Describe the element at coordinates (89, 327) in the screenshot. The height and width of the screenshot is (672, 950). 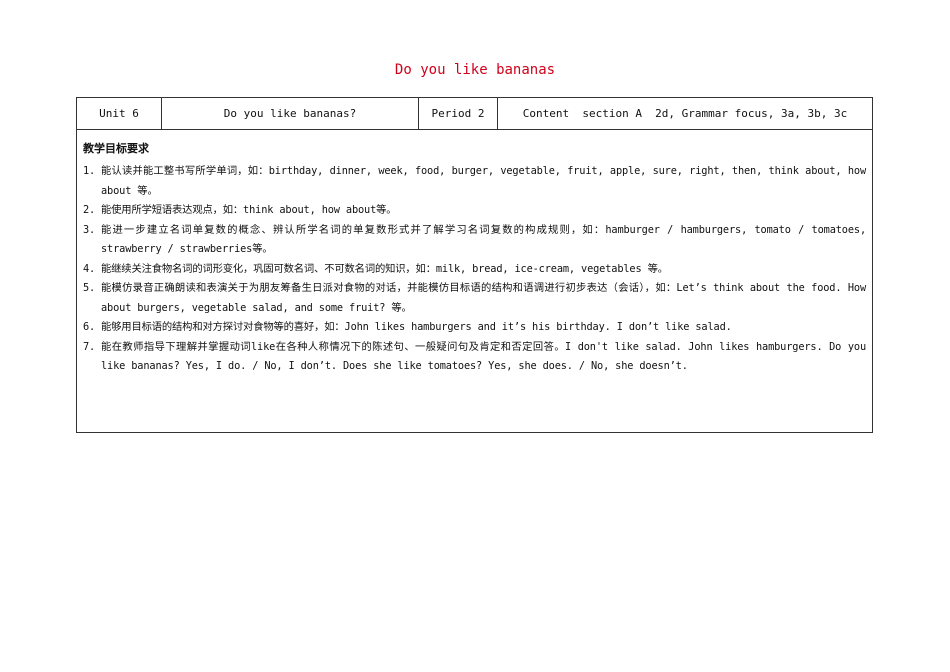
I see `objective-number: 6.` at that location.